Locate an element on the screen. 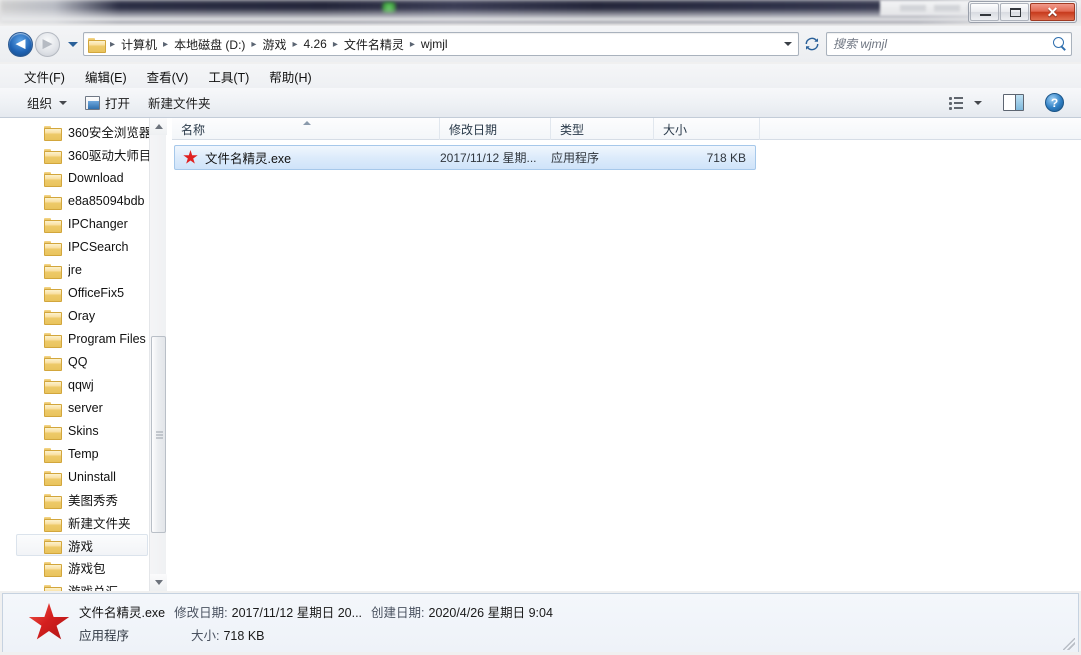 This screenshot has width=1081, height=655. tree-item-10: QQ is located at coordinates (75, 361).